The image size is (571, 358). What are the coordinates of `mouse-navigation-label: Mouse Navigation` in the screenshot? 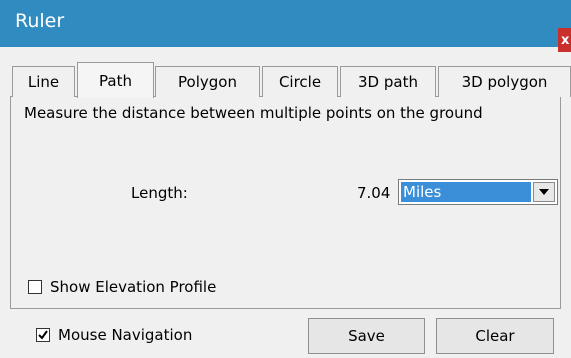 It's located at (125, 335).